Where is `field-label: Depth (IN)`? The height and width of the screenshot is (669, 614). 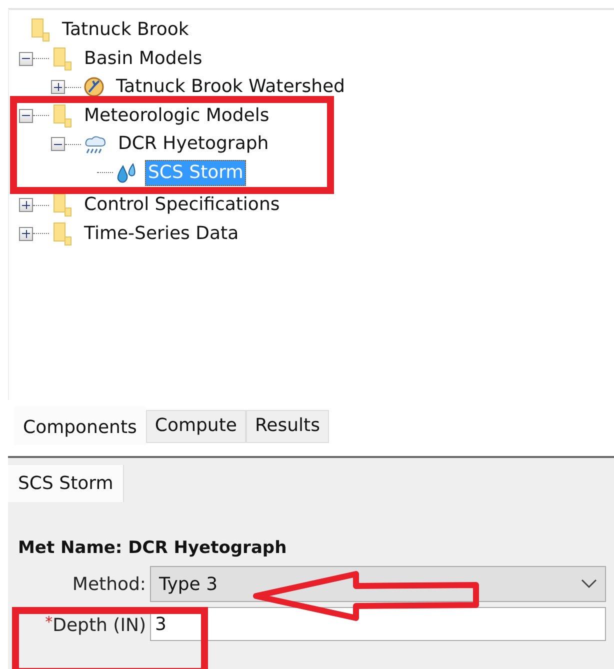 field-label: Depth (IN) is located at coordinates (99, 625).